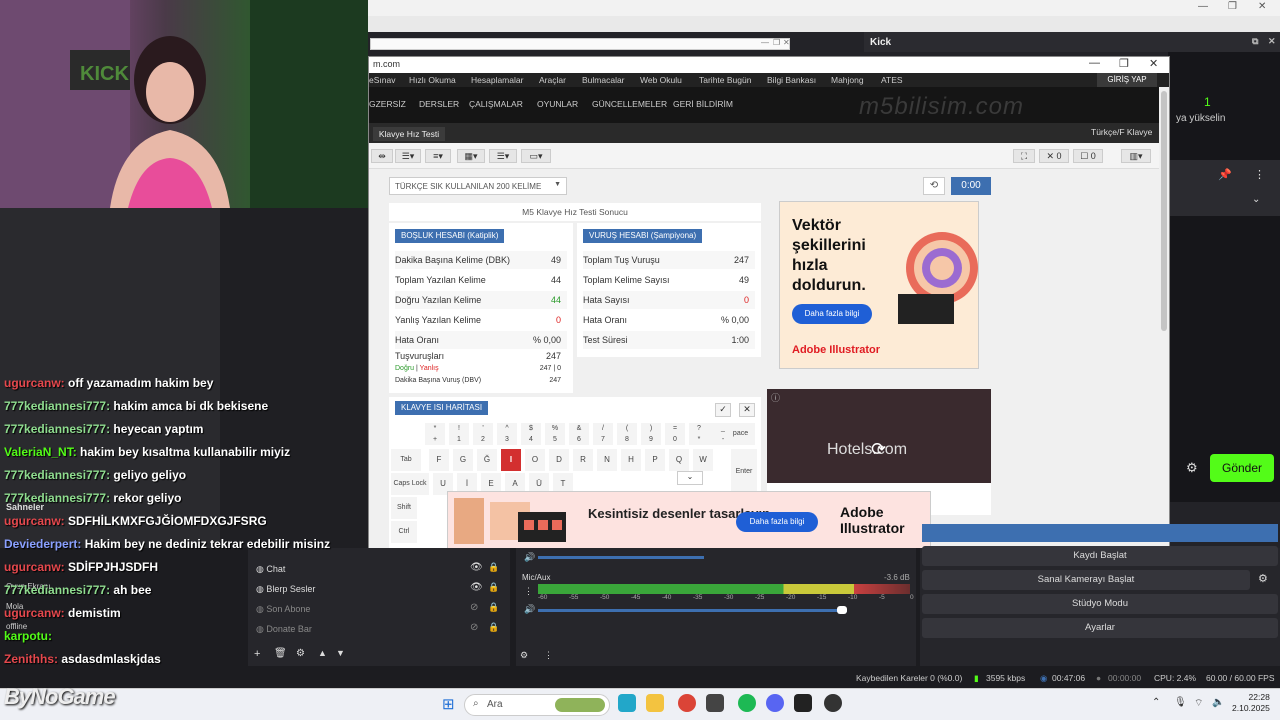  What do you see at coordinates (775, 703) in the screenshot?
I see `discord-icon` at bounding box center [775, 703].